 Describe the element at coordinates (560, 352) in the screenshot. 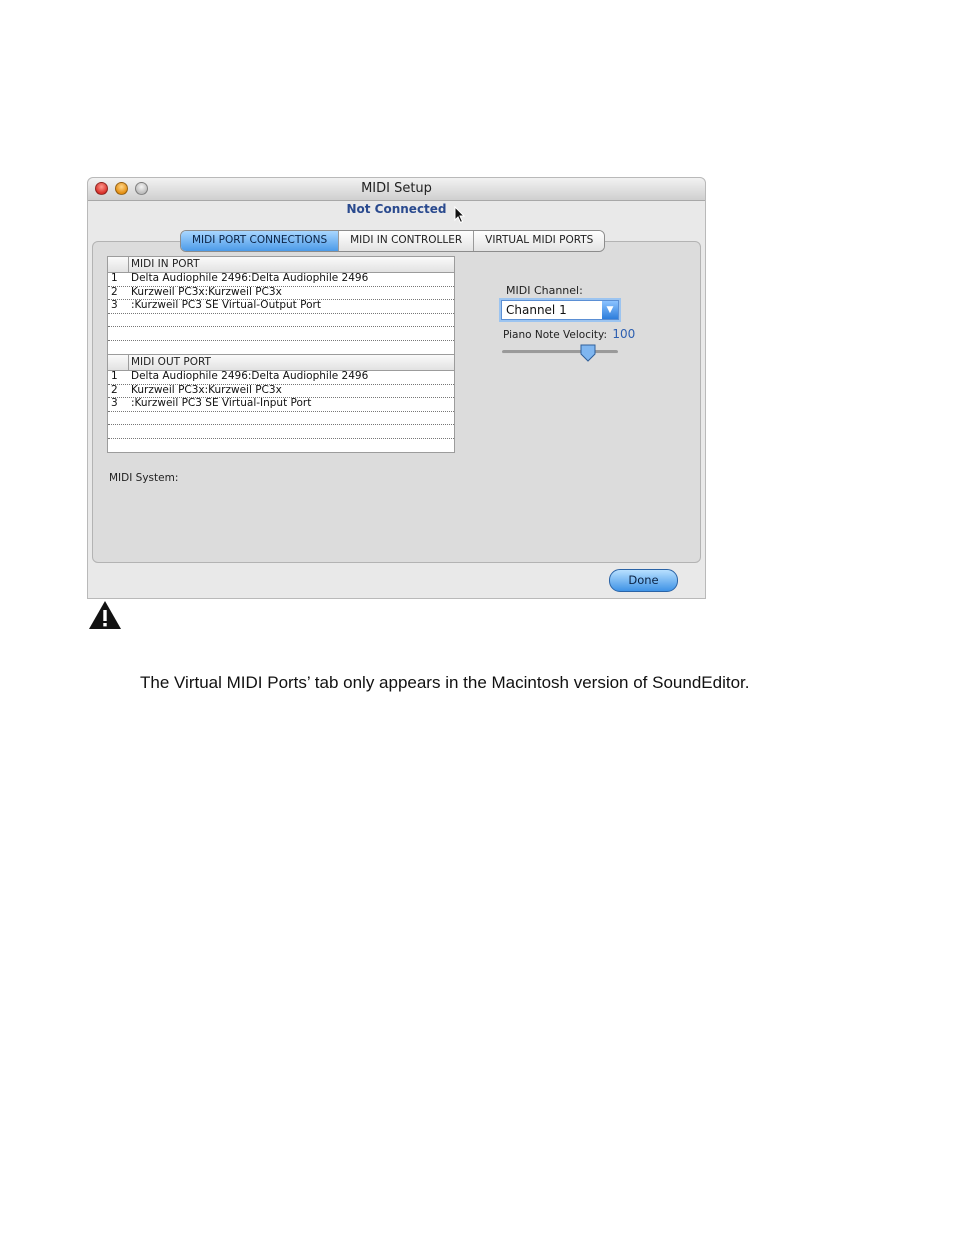

I see `velocity-slider-track` at that location.